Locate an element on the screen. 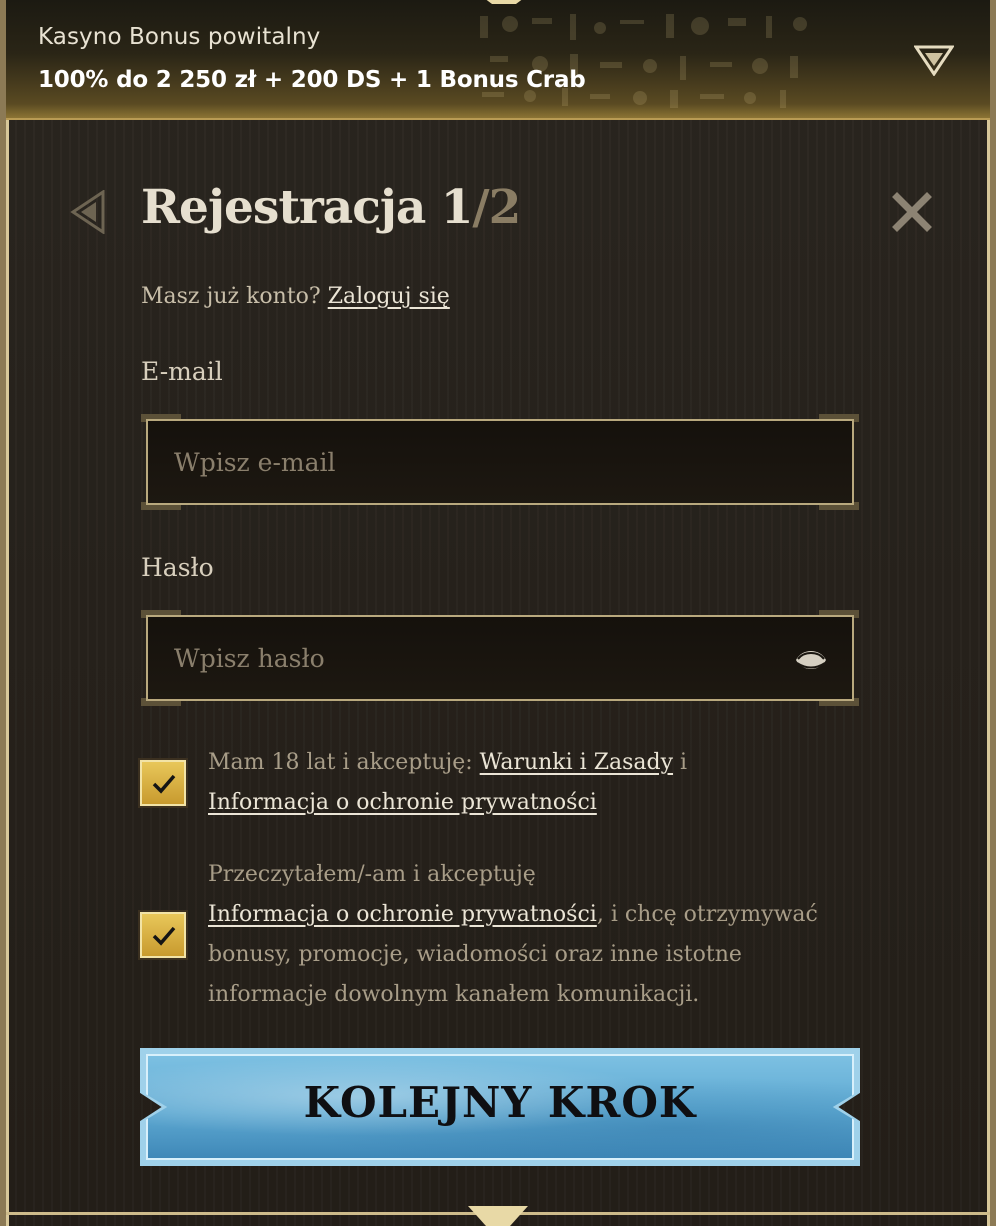  login-prompt-text: Masz już konto? is located at coordinates (234, 296).